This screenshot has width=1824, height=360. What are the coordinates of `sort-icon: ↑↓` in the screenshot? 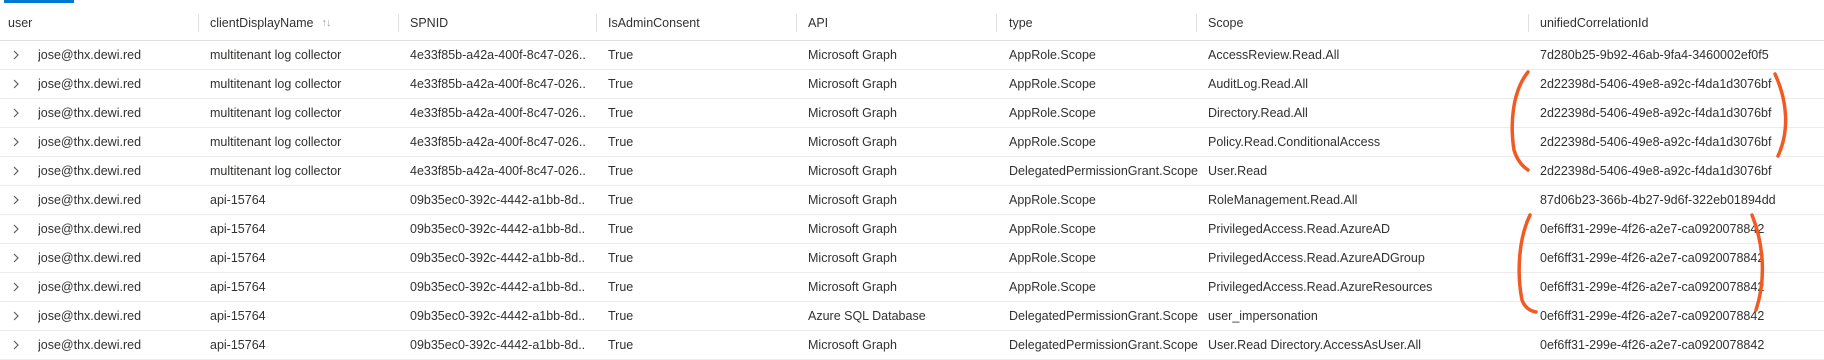 It's located at (327, 23).